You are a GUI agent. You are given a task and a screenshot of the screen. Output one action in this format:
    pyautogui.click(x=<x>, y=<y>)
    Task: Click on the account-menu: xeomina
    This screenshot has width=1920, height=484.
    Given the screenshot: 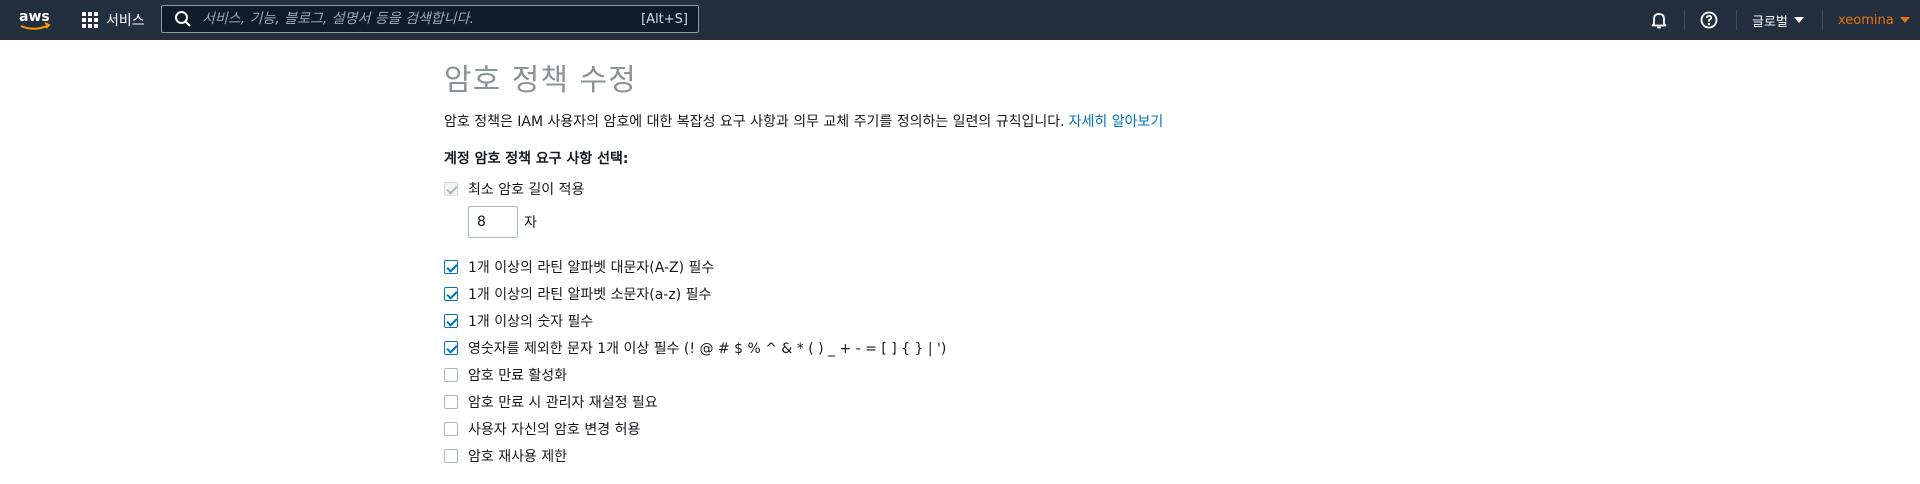 What is the action you would take?
    pyautogui.click(x=1874, y=20)
    